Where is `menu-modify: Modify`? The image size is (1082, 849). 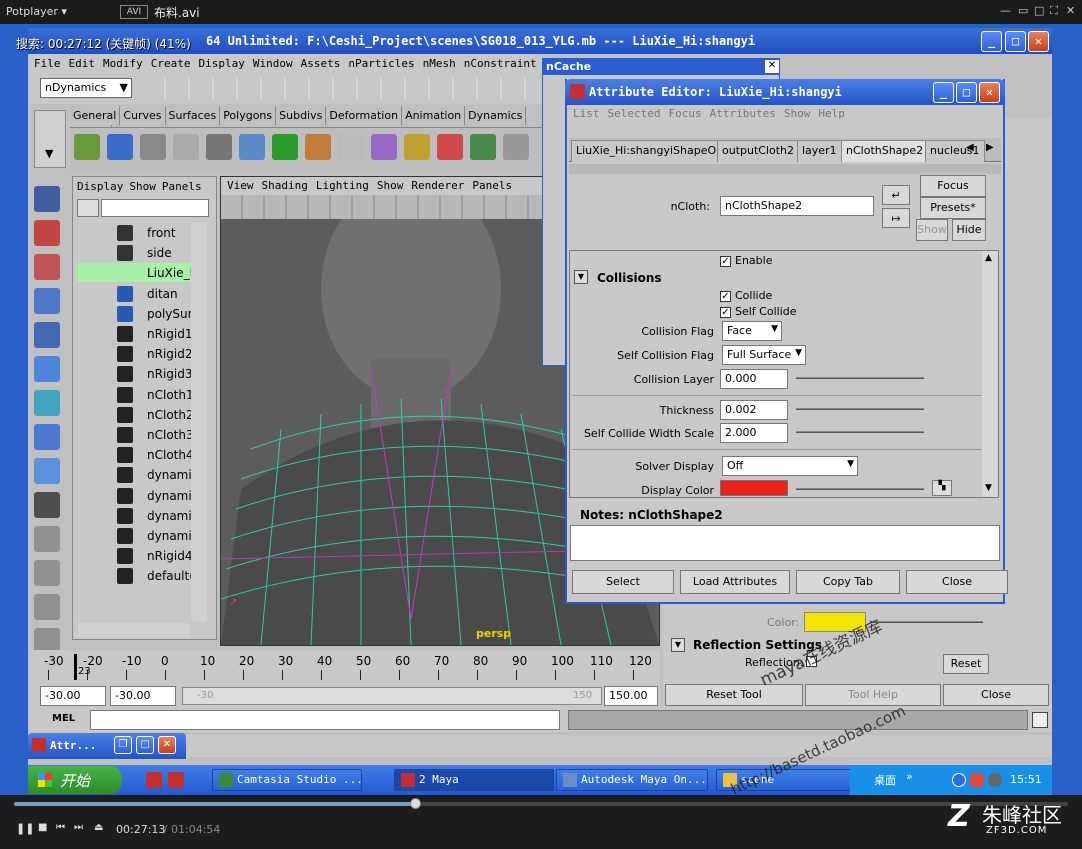 menu-modify: Modify is located at coordinates (123, 63).